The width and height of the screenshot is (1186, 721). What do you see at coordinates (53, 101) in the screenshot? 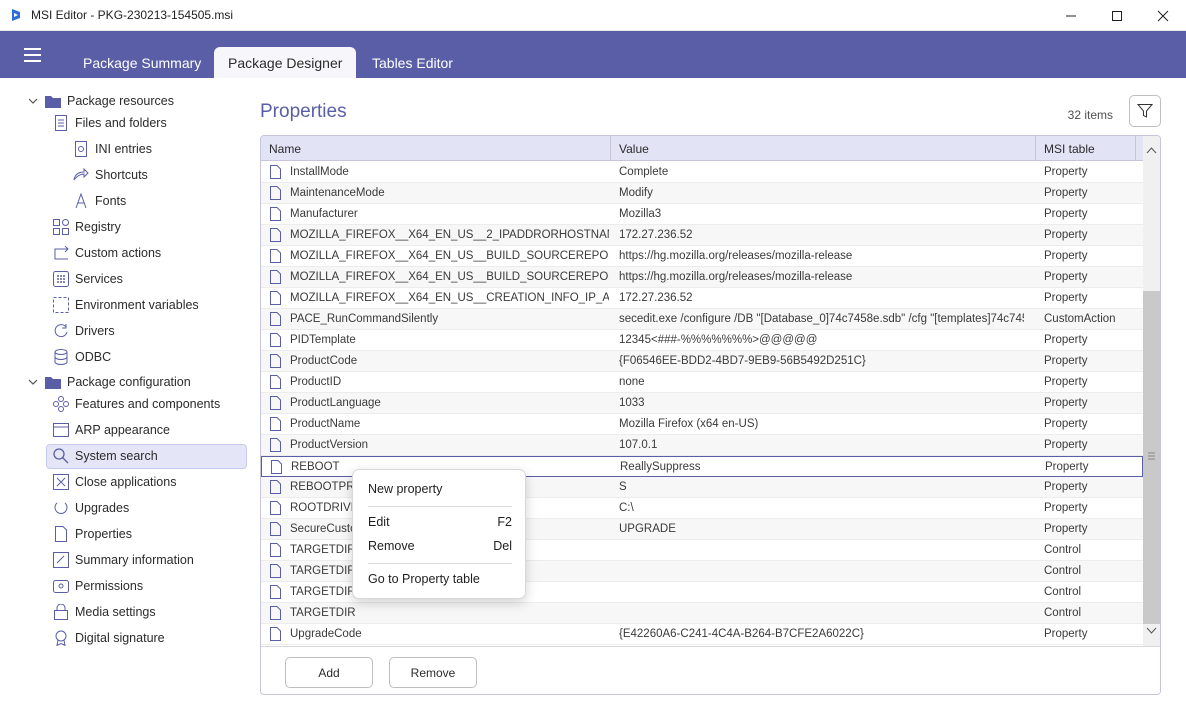
I see `folder-icon` at bounding box center [53, 101].